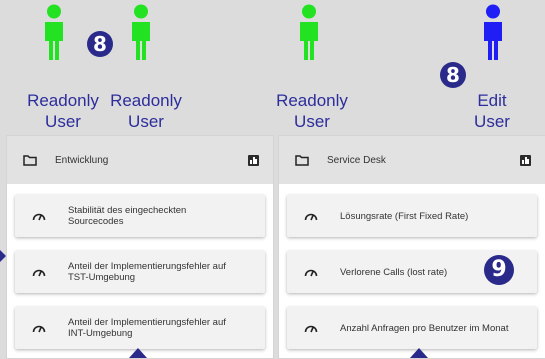  What do you see at coordinates (82, 160) in the screenshot?
I see `panel-title: Entwicklung` at bounding box center [82, 160].